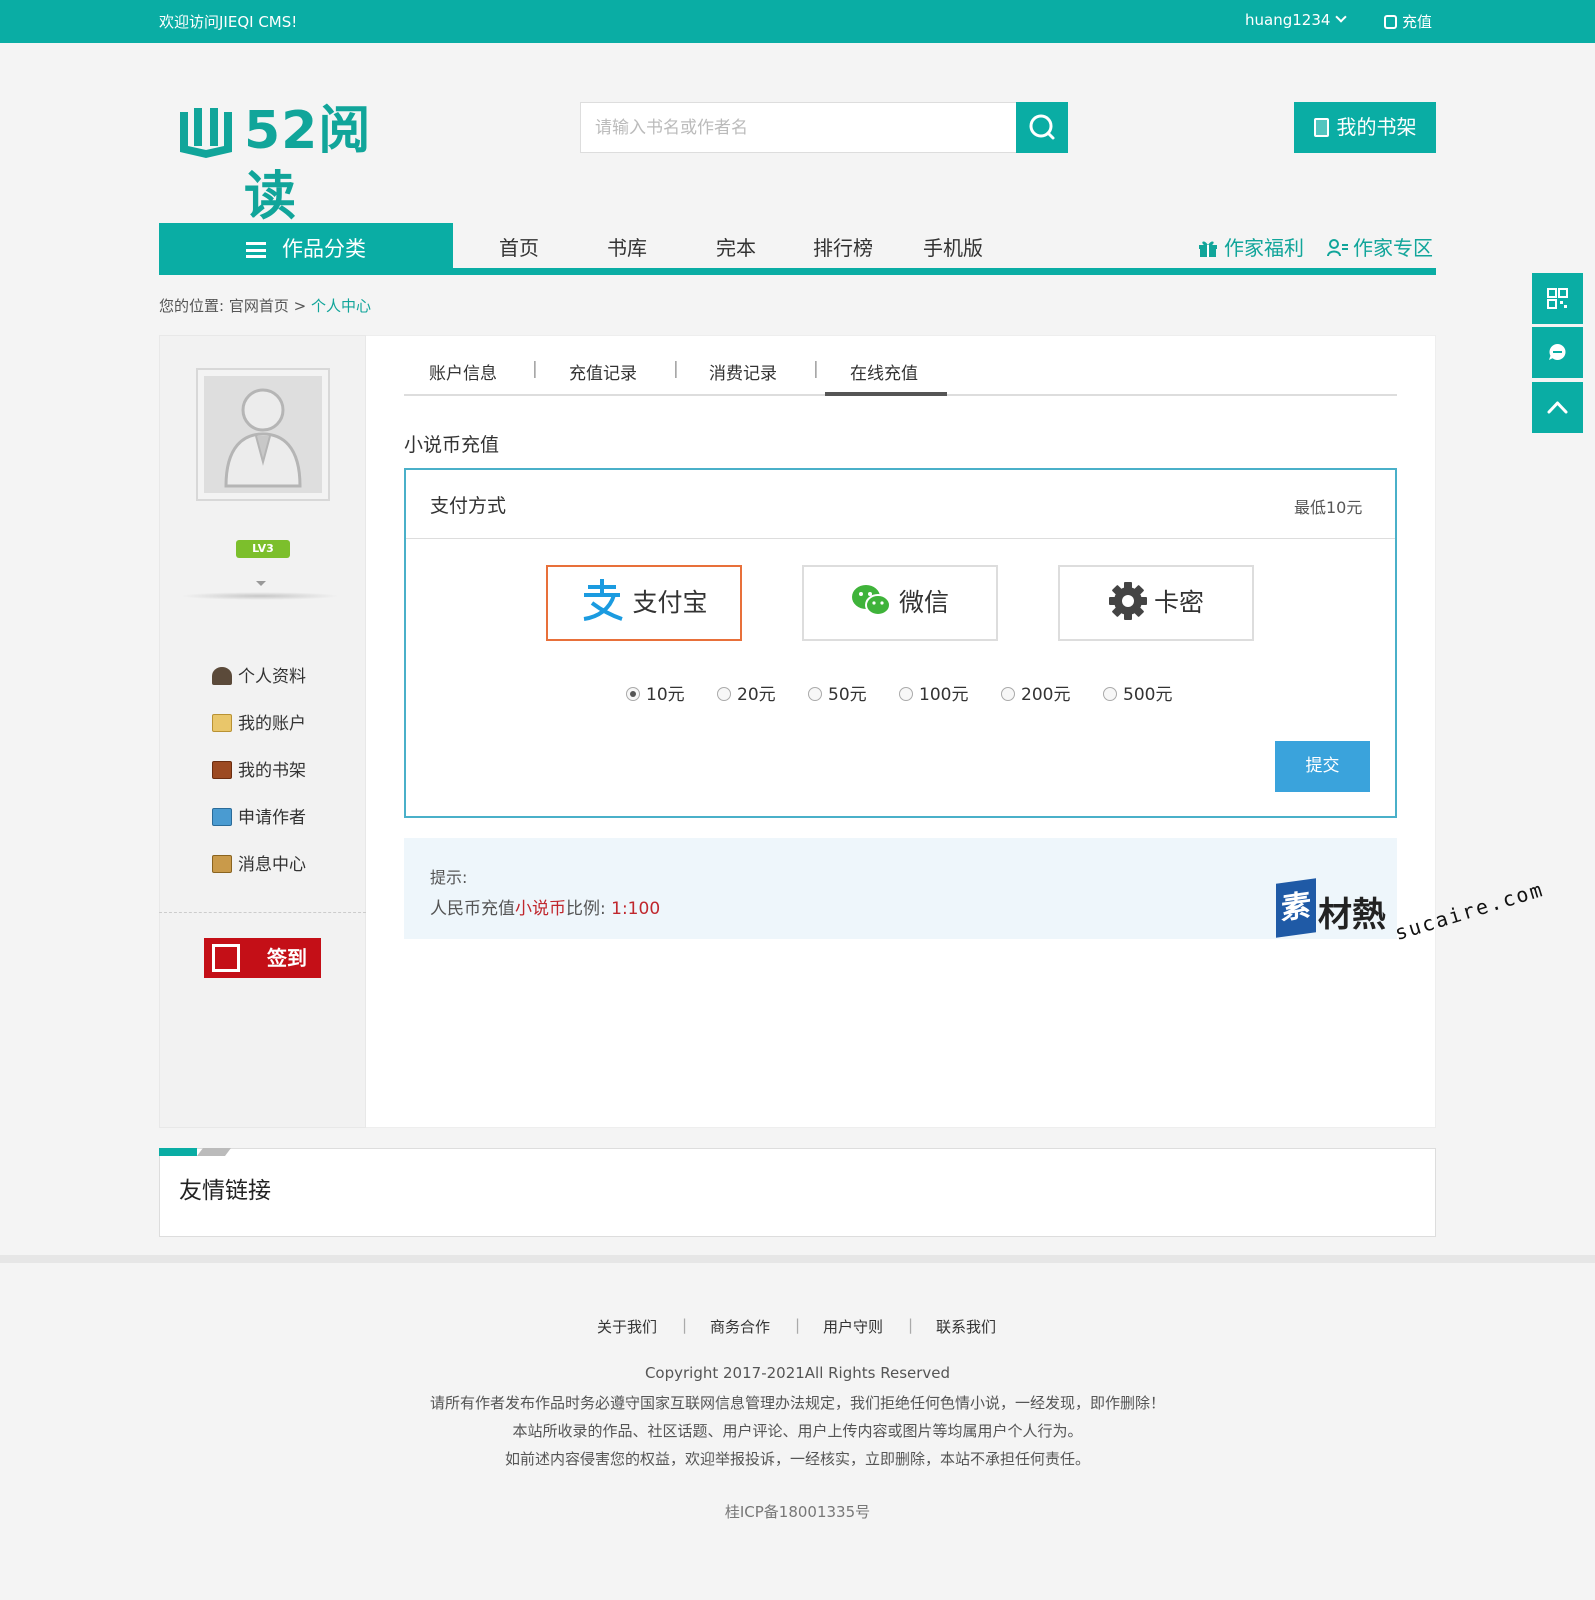 Image resolution: width=1595 pixels, height=1600 pixels. I want to click on friend-links-accent, so click(178, 1152).